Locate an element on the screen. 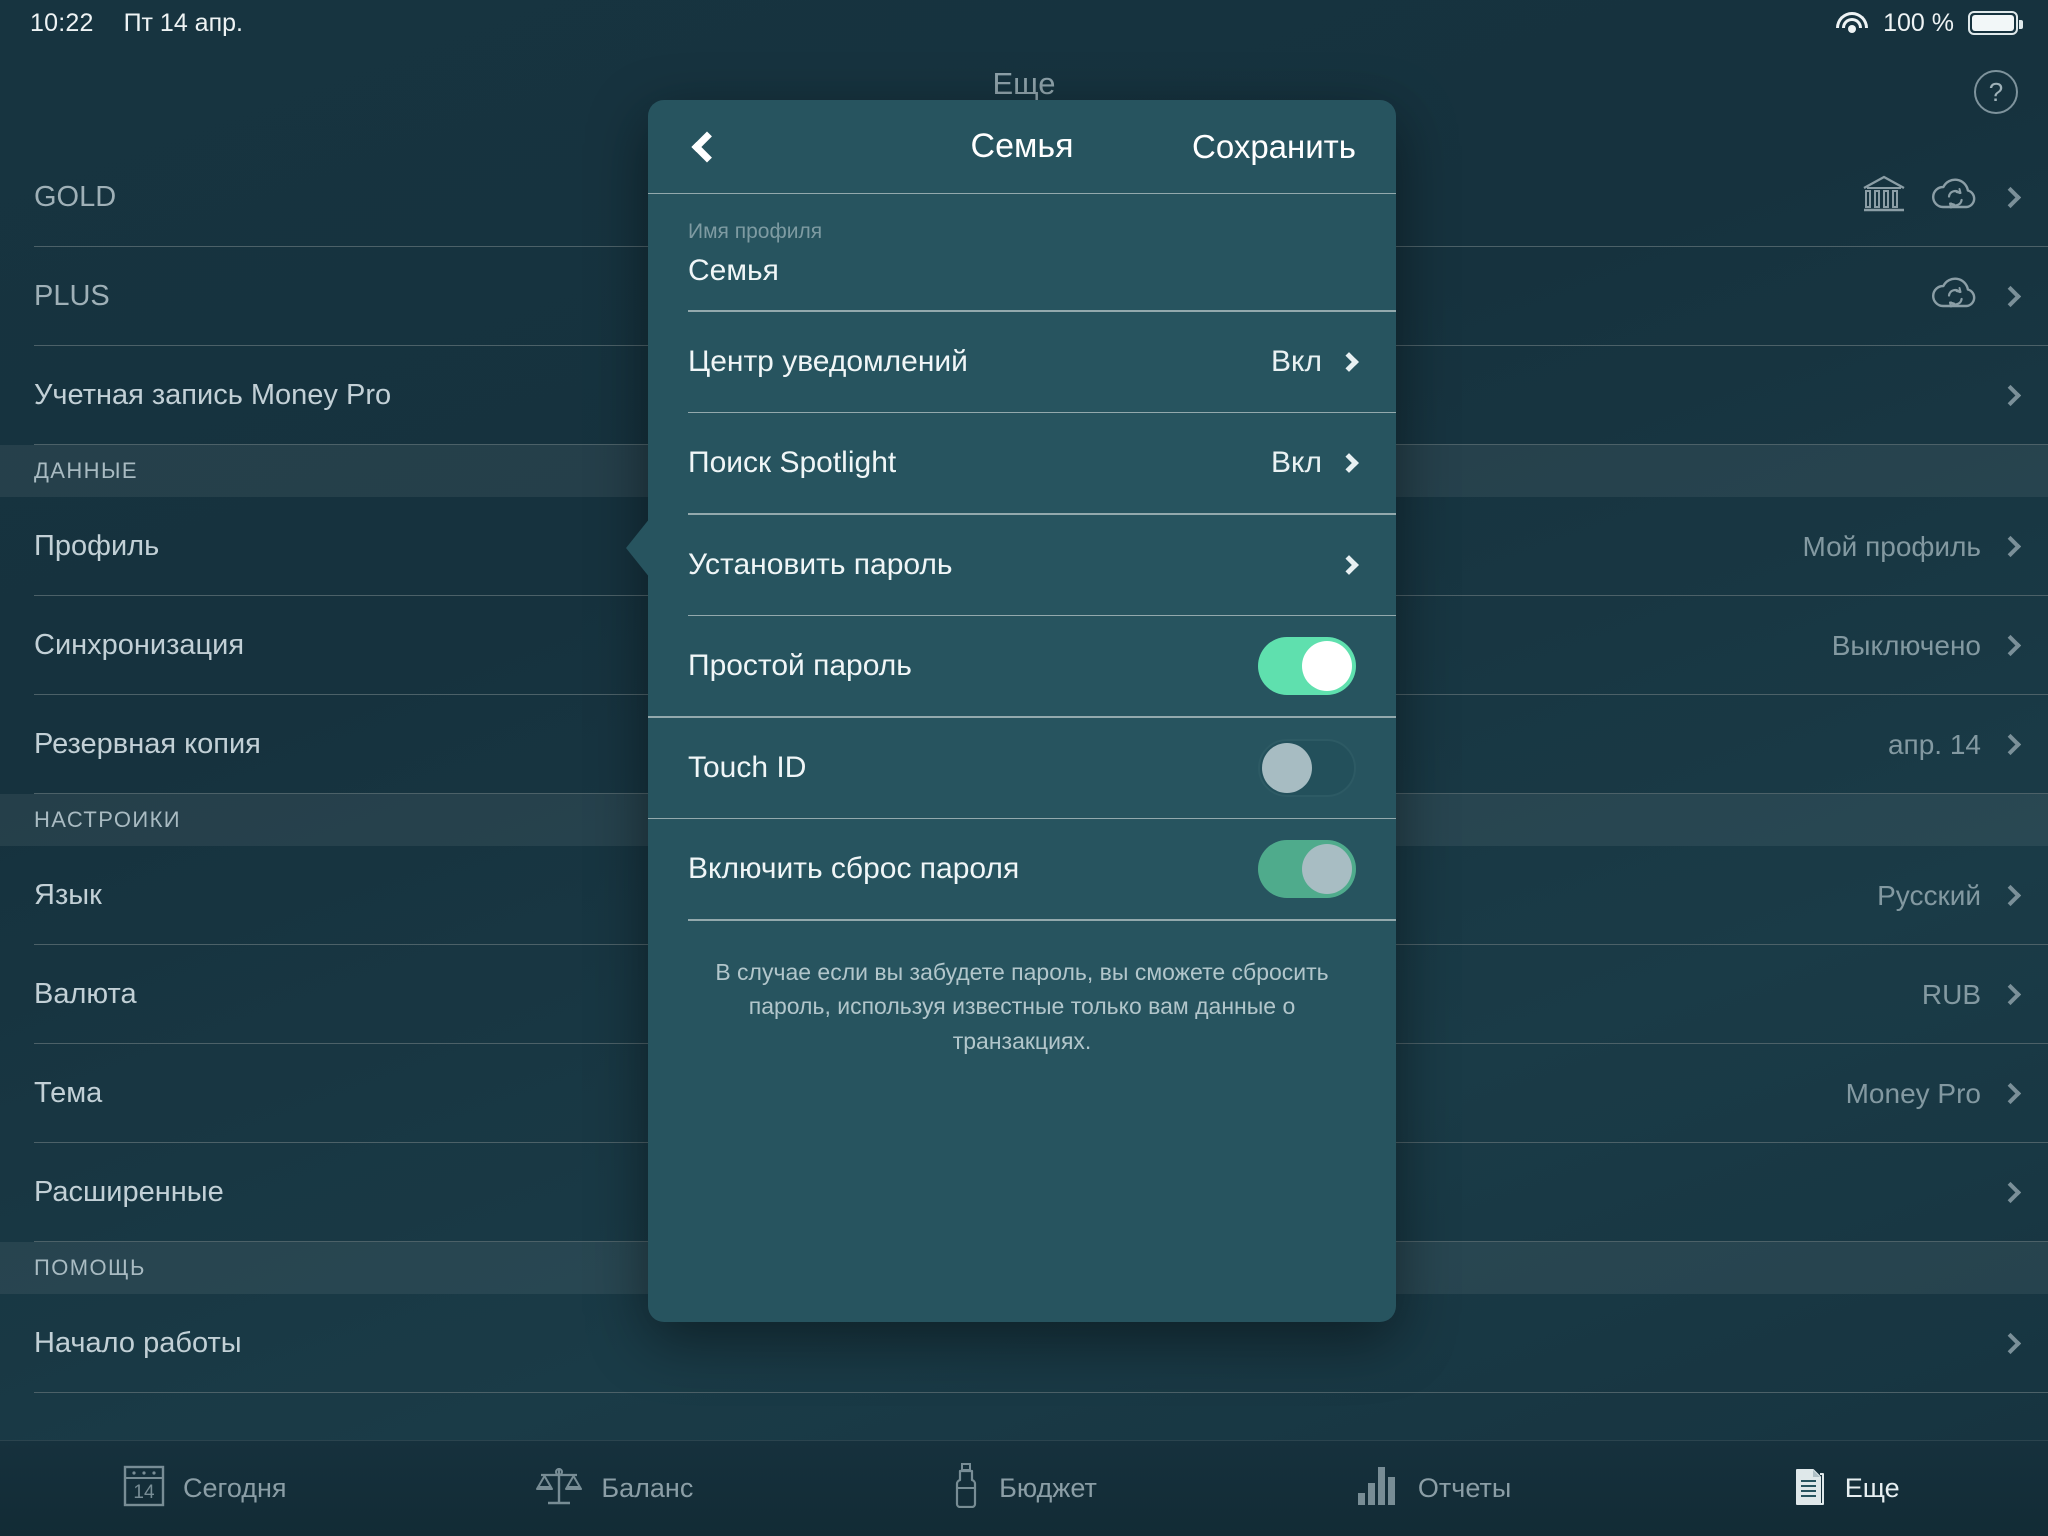 This screenshot has width=2048, height=1536. tab-bottle: Бюджет is located at coordinates (1024, 1488).